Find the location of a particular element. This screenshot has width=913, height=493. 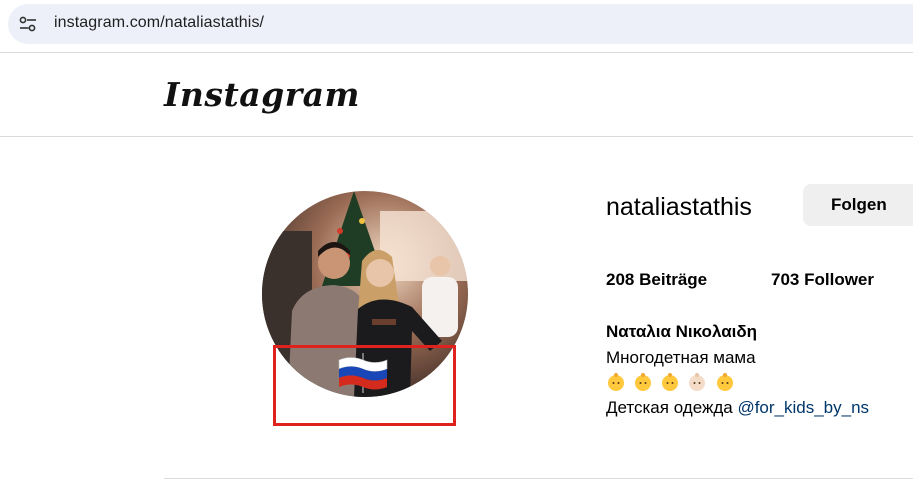

posts-count: 208 is located at coordinates (620, 279).